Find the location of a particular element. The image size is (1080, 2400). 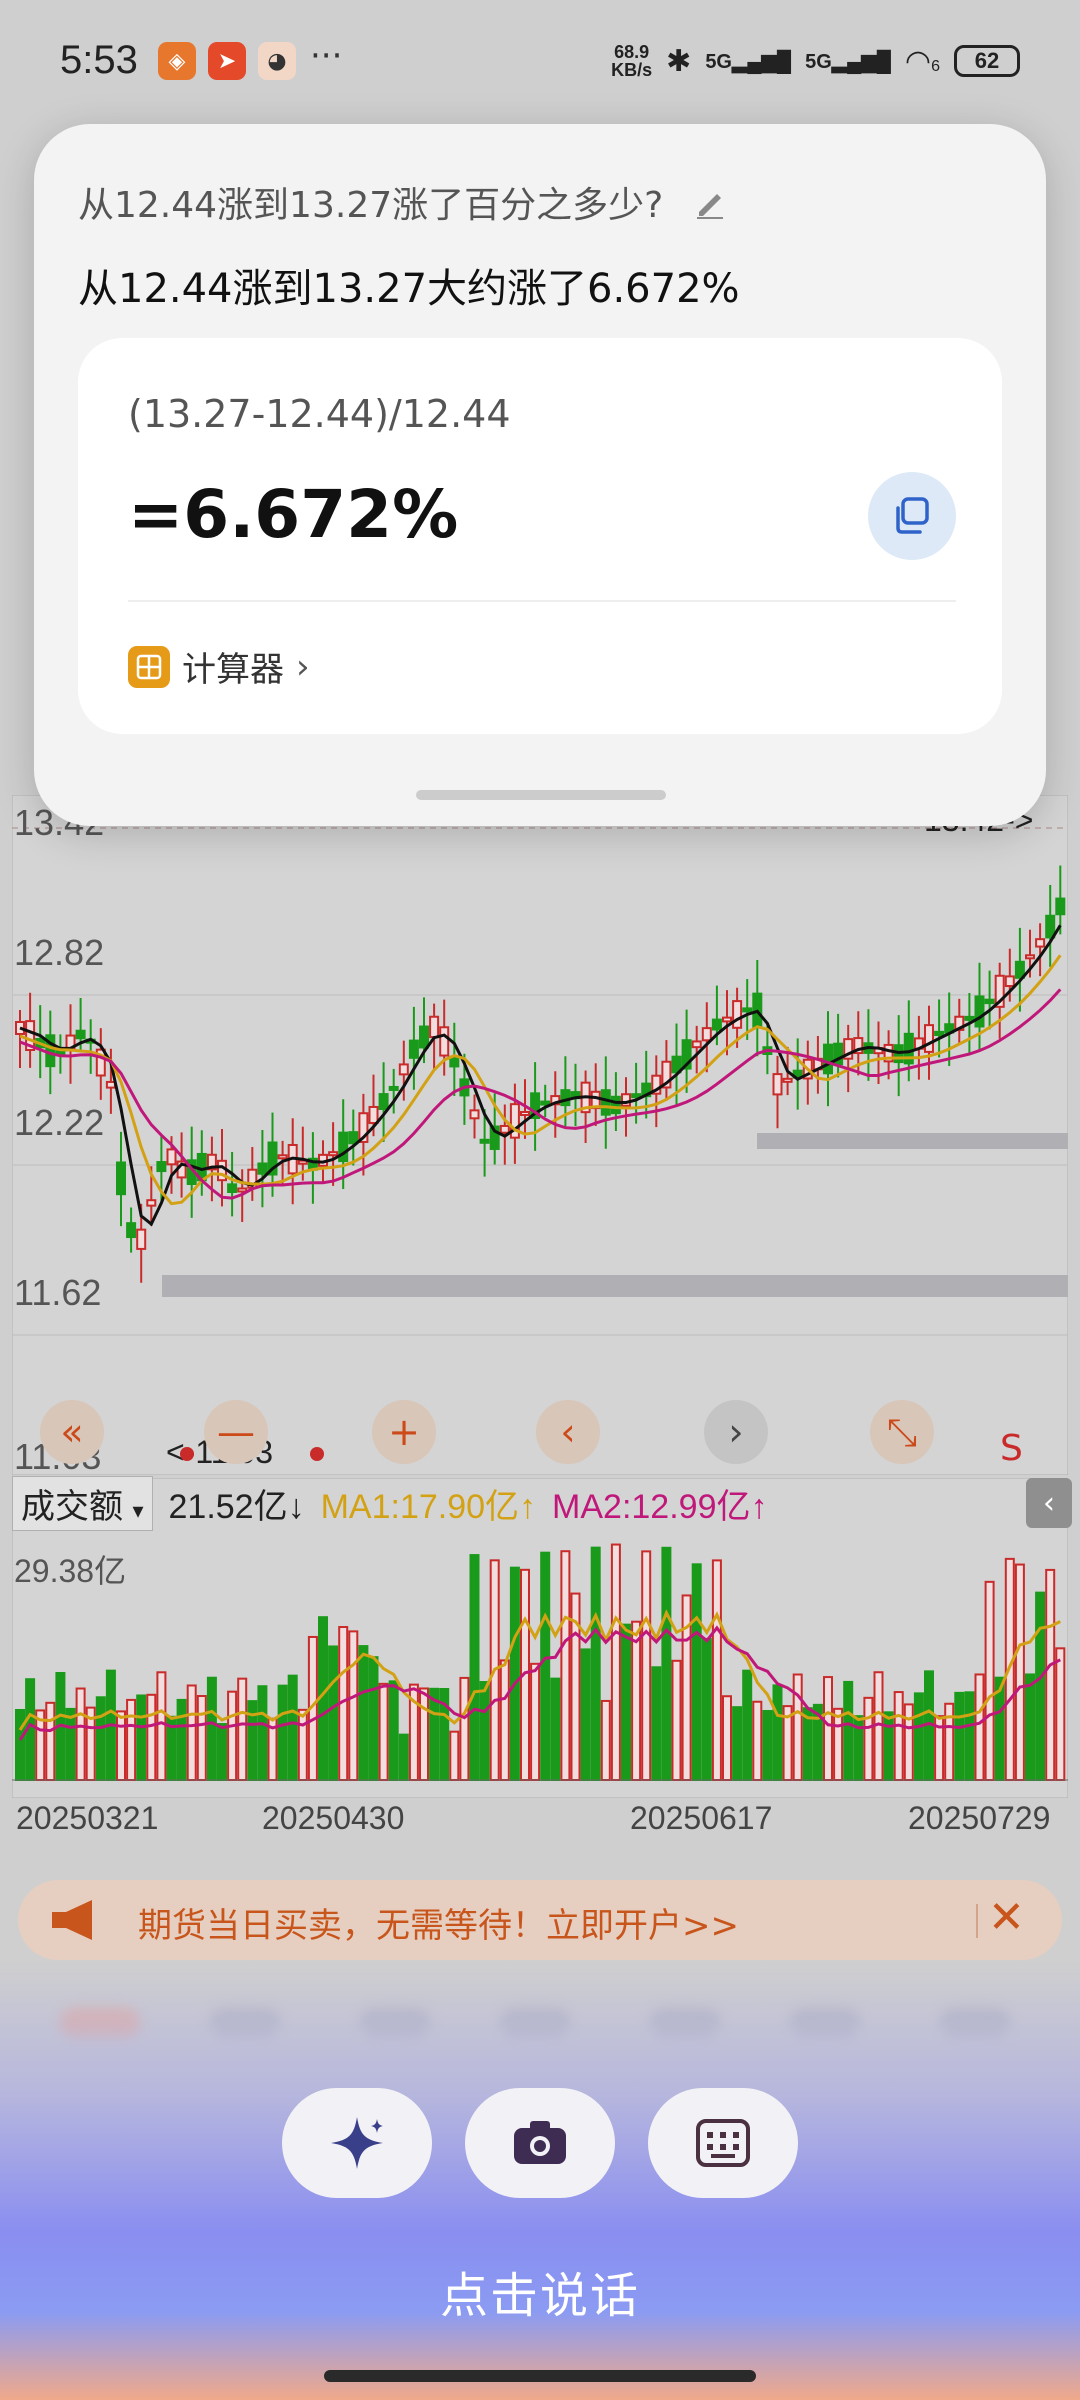

chevron-right-icon: › is located at coordinates (303, 666).